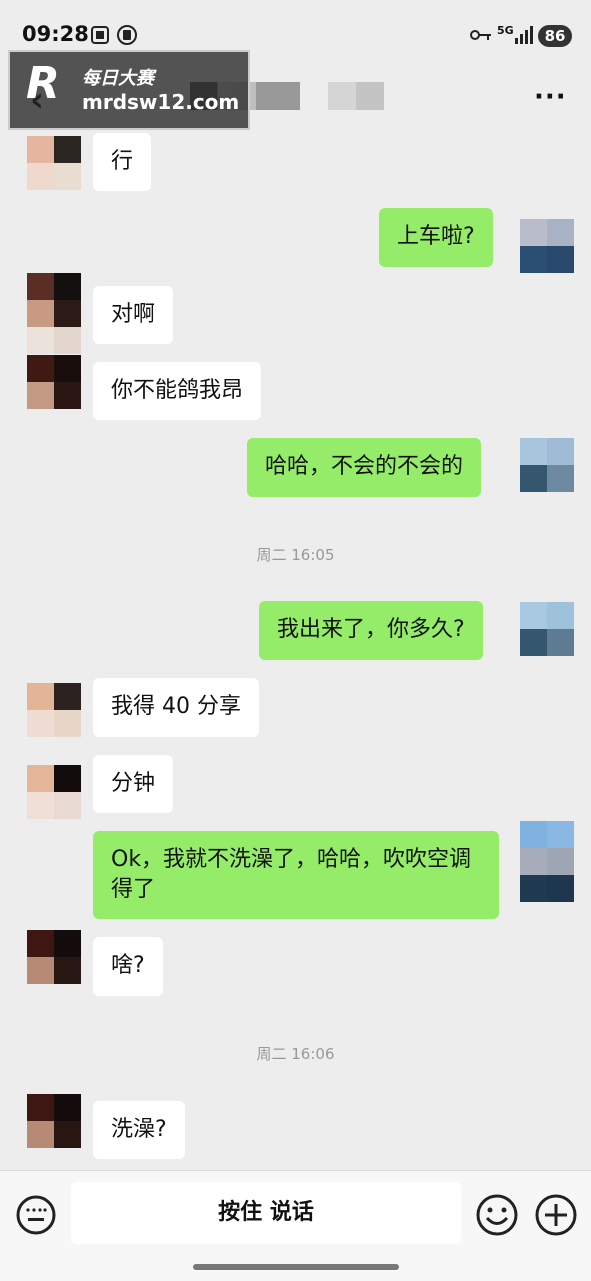  Describe the element at coordinates (497, 1215) in the screenshot. I see `emoji-icon` at that location.